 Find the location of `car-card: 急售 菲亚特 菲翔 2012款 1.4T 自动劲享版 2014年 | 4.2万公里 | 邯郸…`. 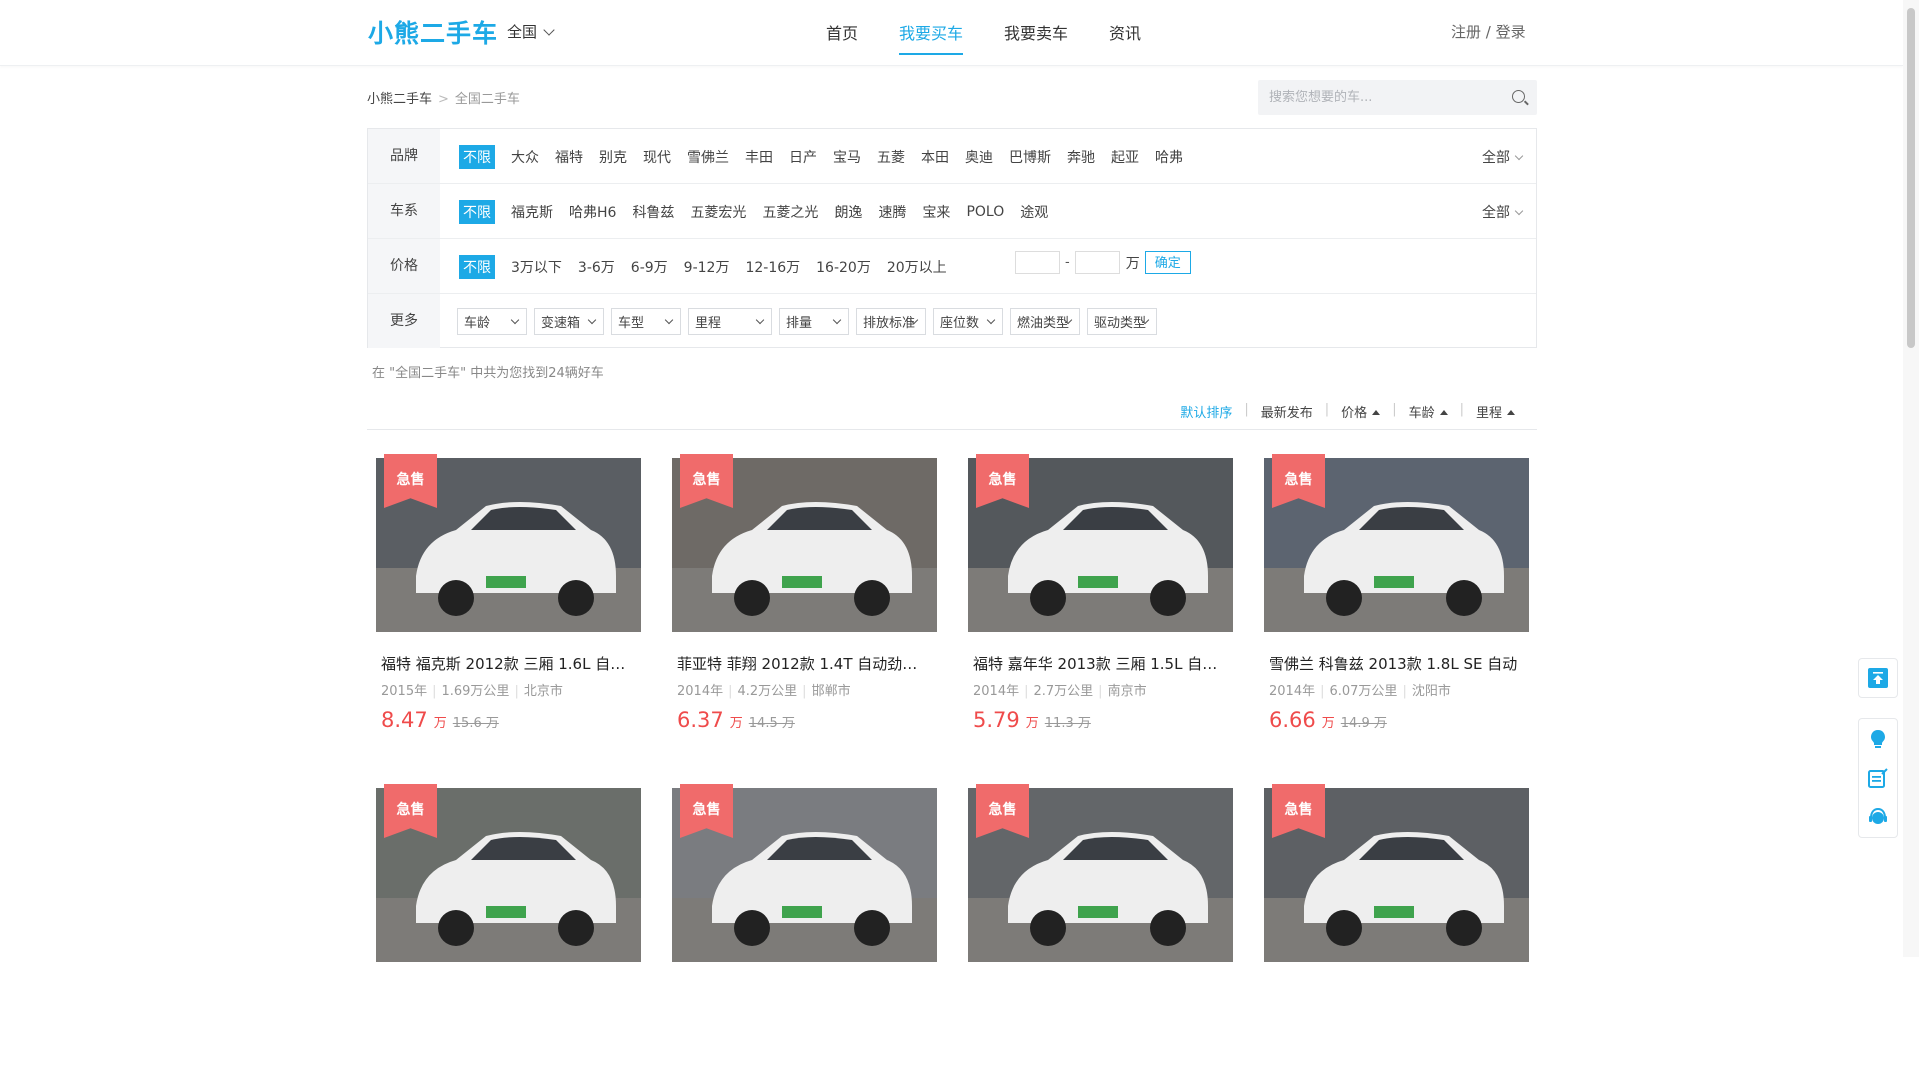

car-card: 急售 菲亚特 菲翔 2012款 1.4T 自动劲享版 2014年 | 4.2万公里 | 邯郸… is located at coordinates (804, 606).